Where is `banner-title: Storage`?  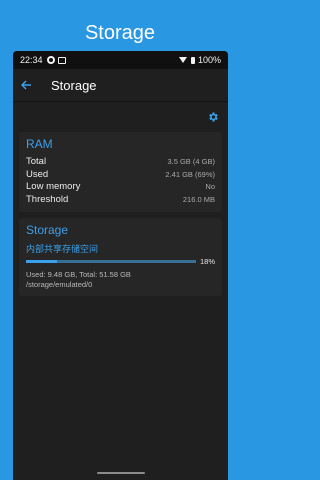 banner-title: Storage is located at coordinates (120, 33).